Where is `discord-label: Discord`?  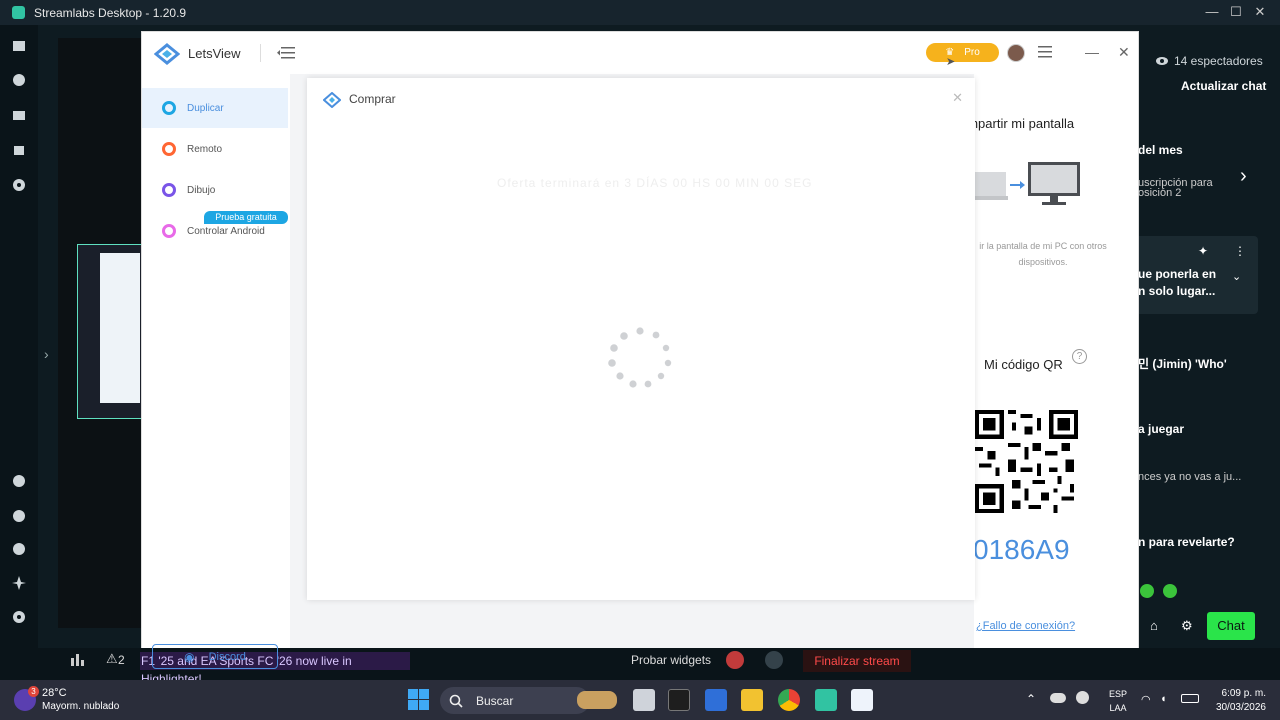 discord-label: Discord is located at coordinates (227, 656).